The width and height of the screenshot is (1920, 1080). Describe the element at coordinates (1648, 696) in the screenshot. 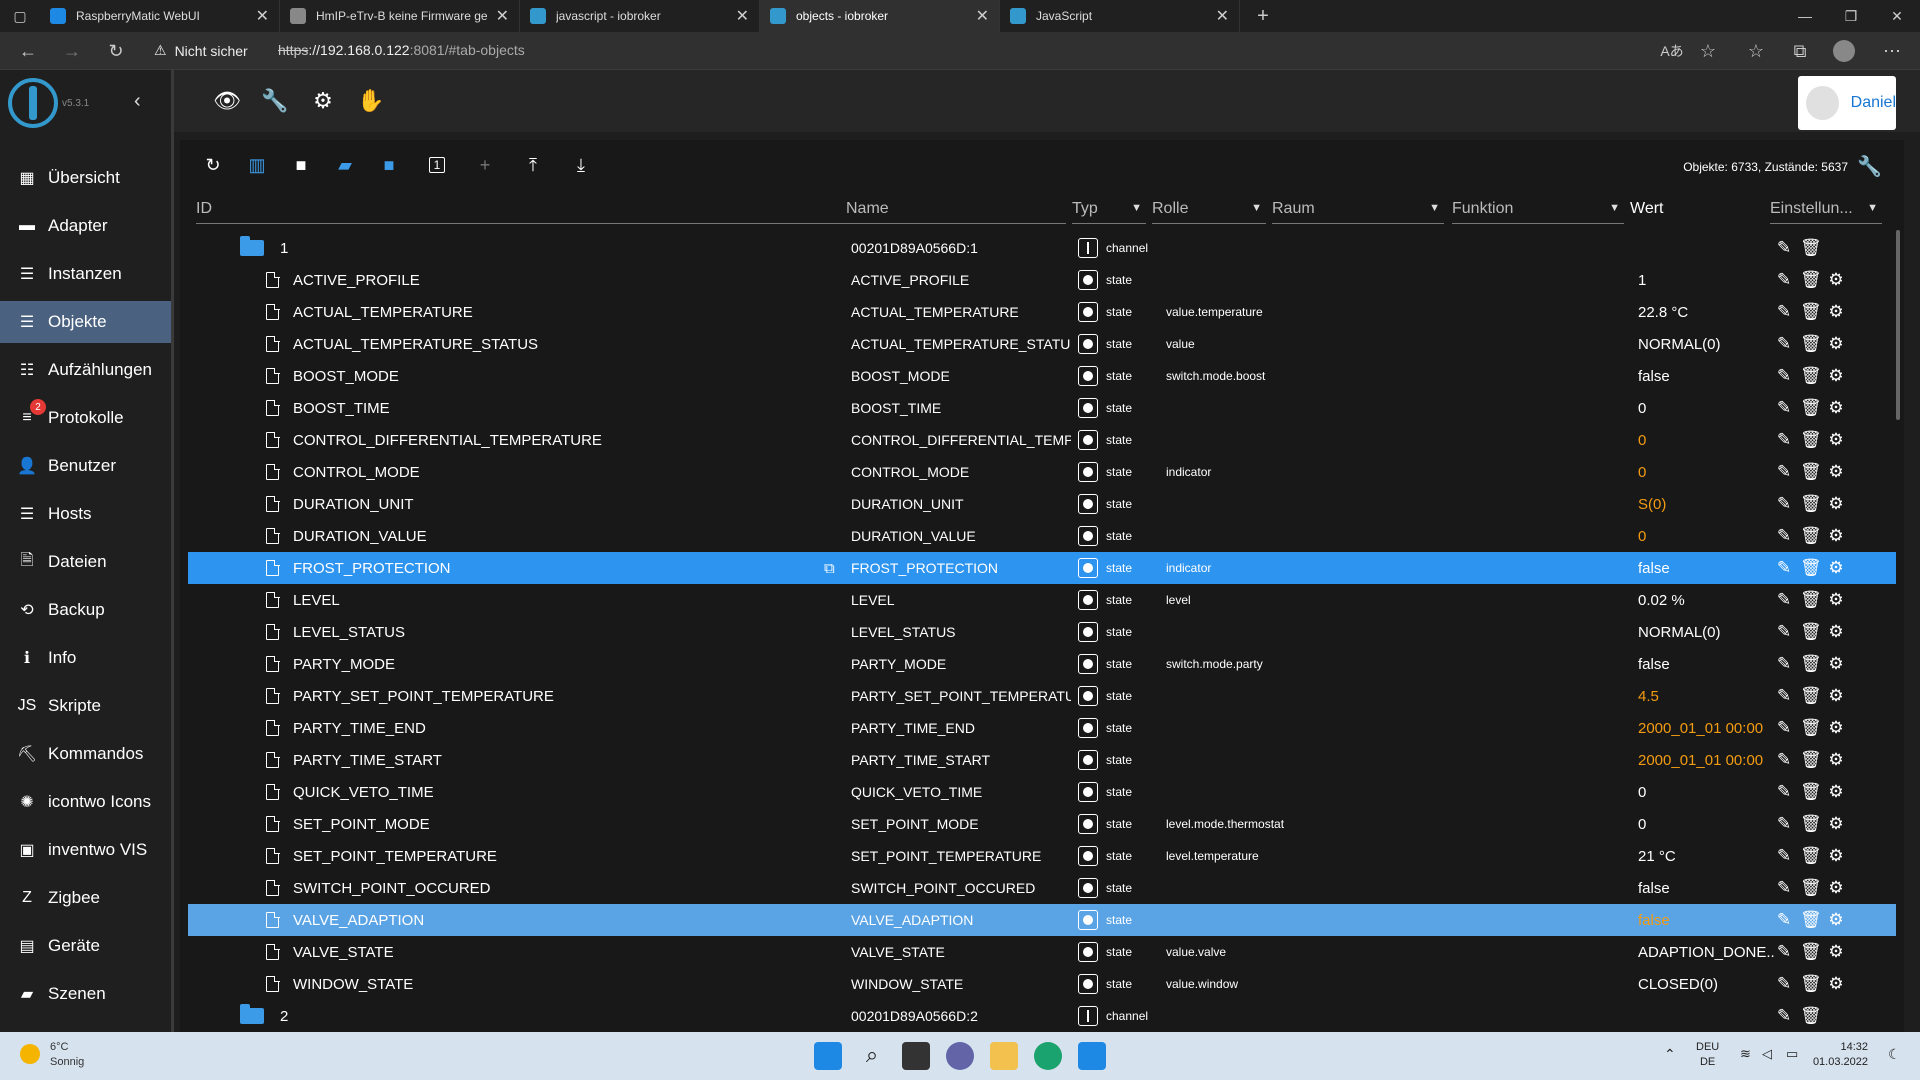

I see `object-value: 4.5` at that location.